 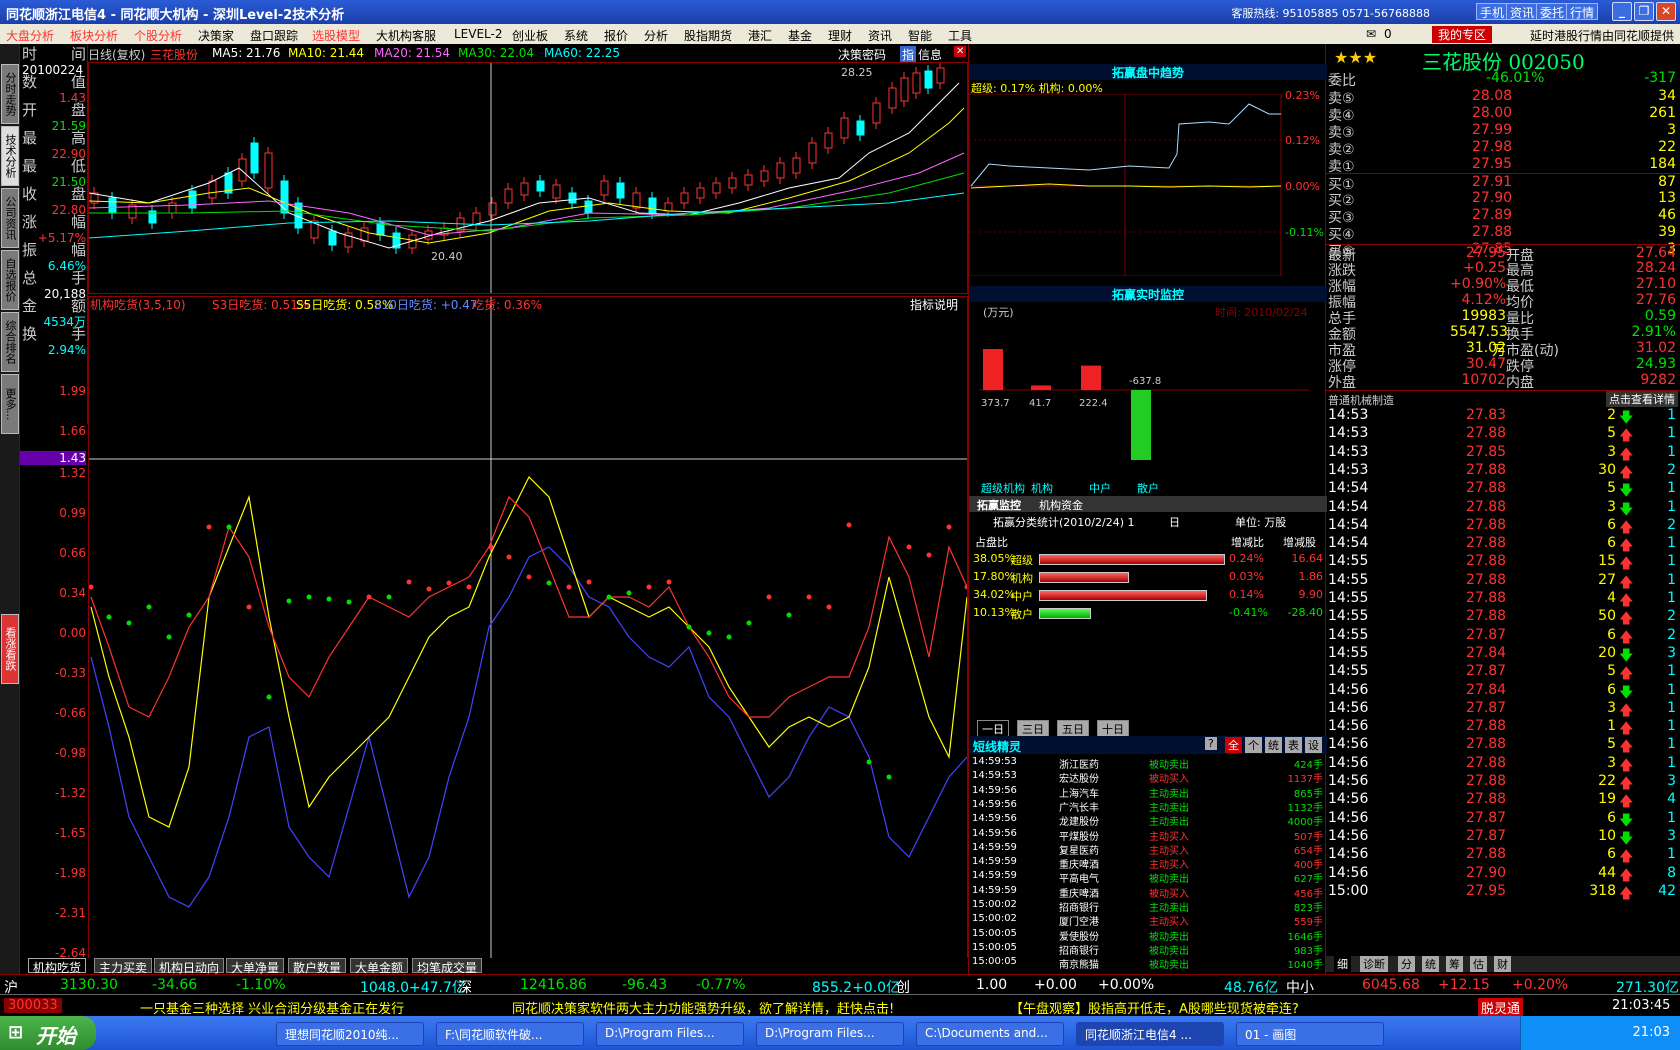 I want to click on close-icon: ✕, so click(x=1666, y=11).